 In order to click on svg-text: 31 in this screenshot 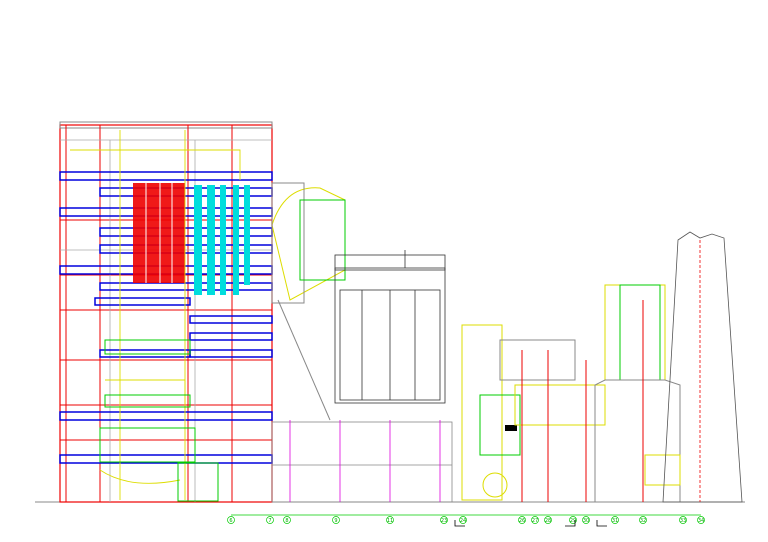, I will do `click(615, 521)`.